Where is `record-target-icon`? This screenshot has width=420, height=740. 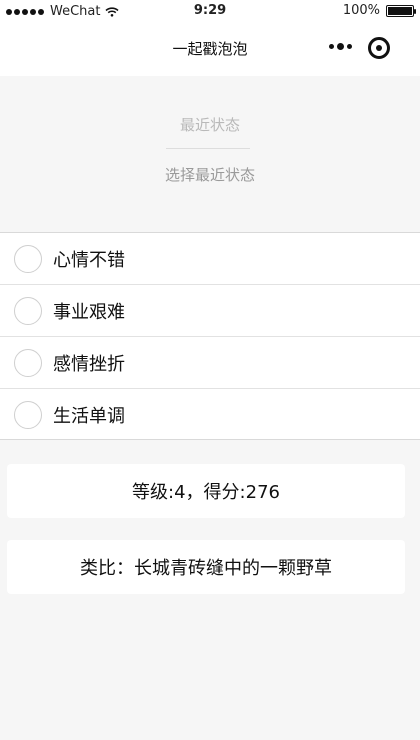 record-target-icon is located at coordinates (379, 48).